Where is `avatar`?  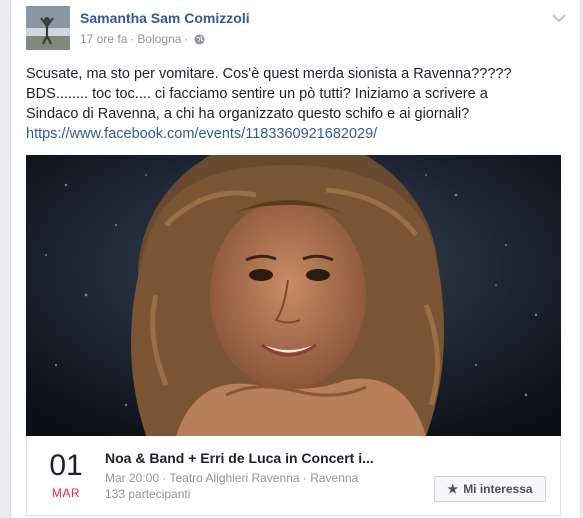
avatar is located at coordinates (48, 28).